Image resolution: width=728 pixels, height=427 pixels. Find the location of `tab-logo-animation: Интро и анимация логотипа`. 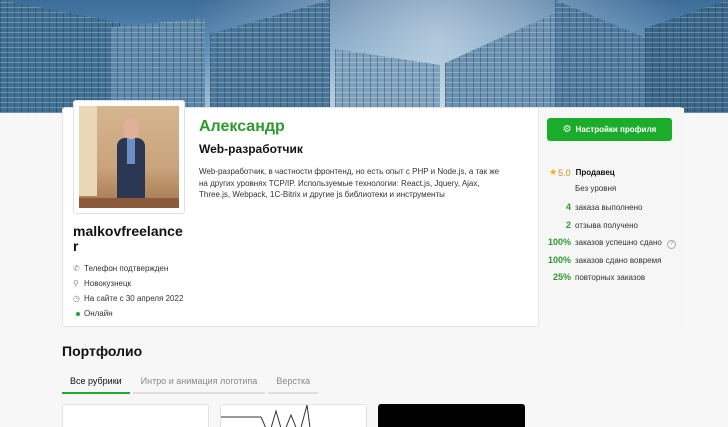

tab-logo-animation: Интро и анимация логотипа is located at coordinates (199, 382).